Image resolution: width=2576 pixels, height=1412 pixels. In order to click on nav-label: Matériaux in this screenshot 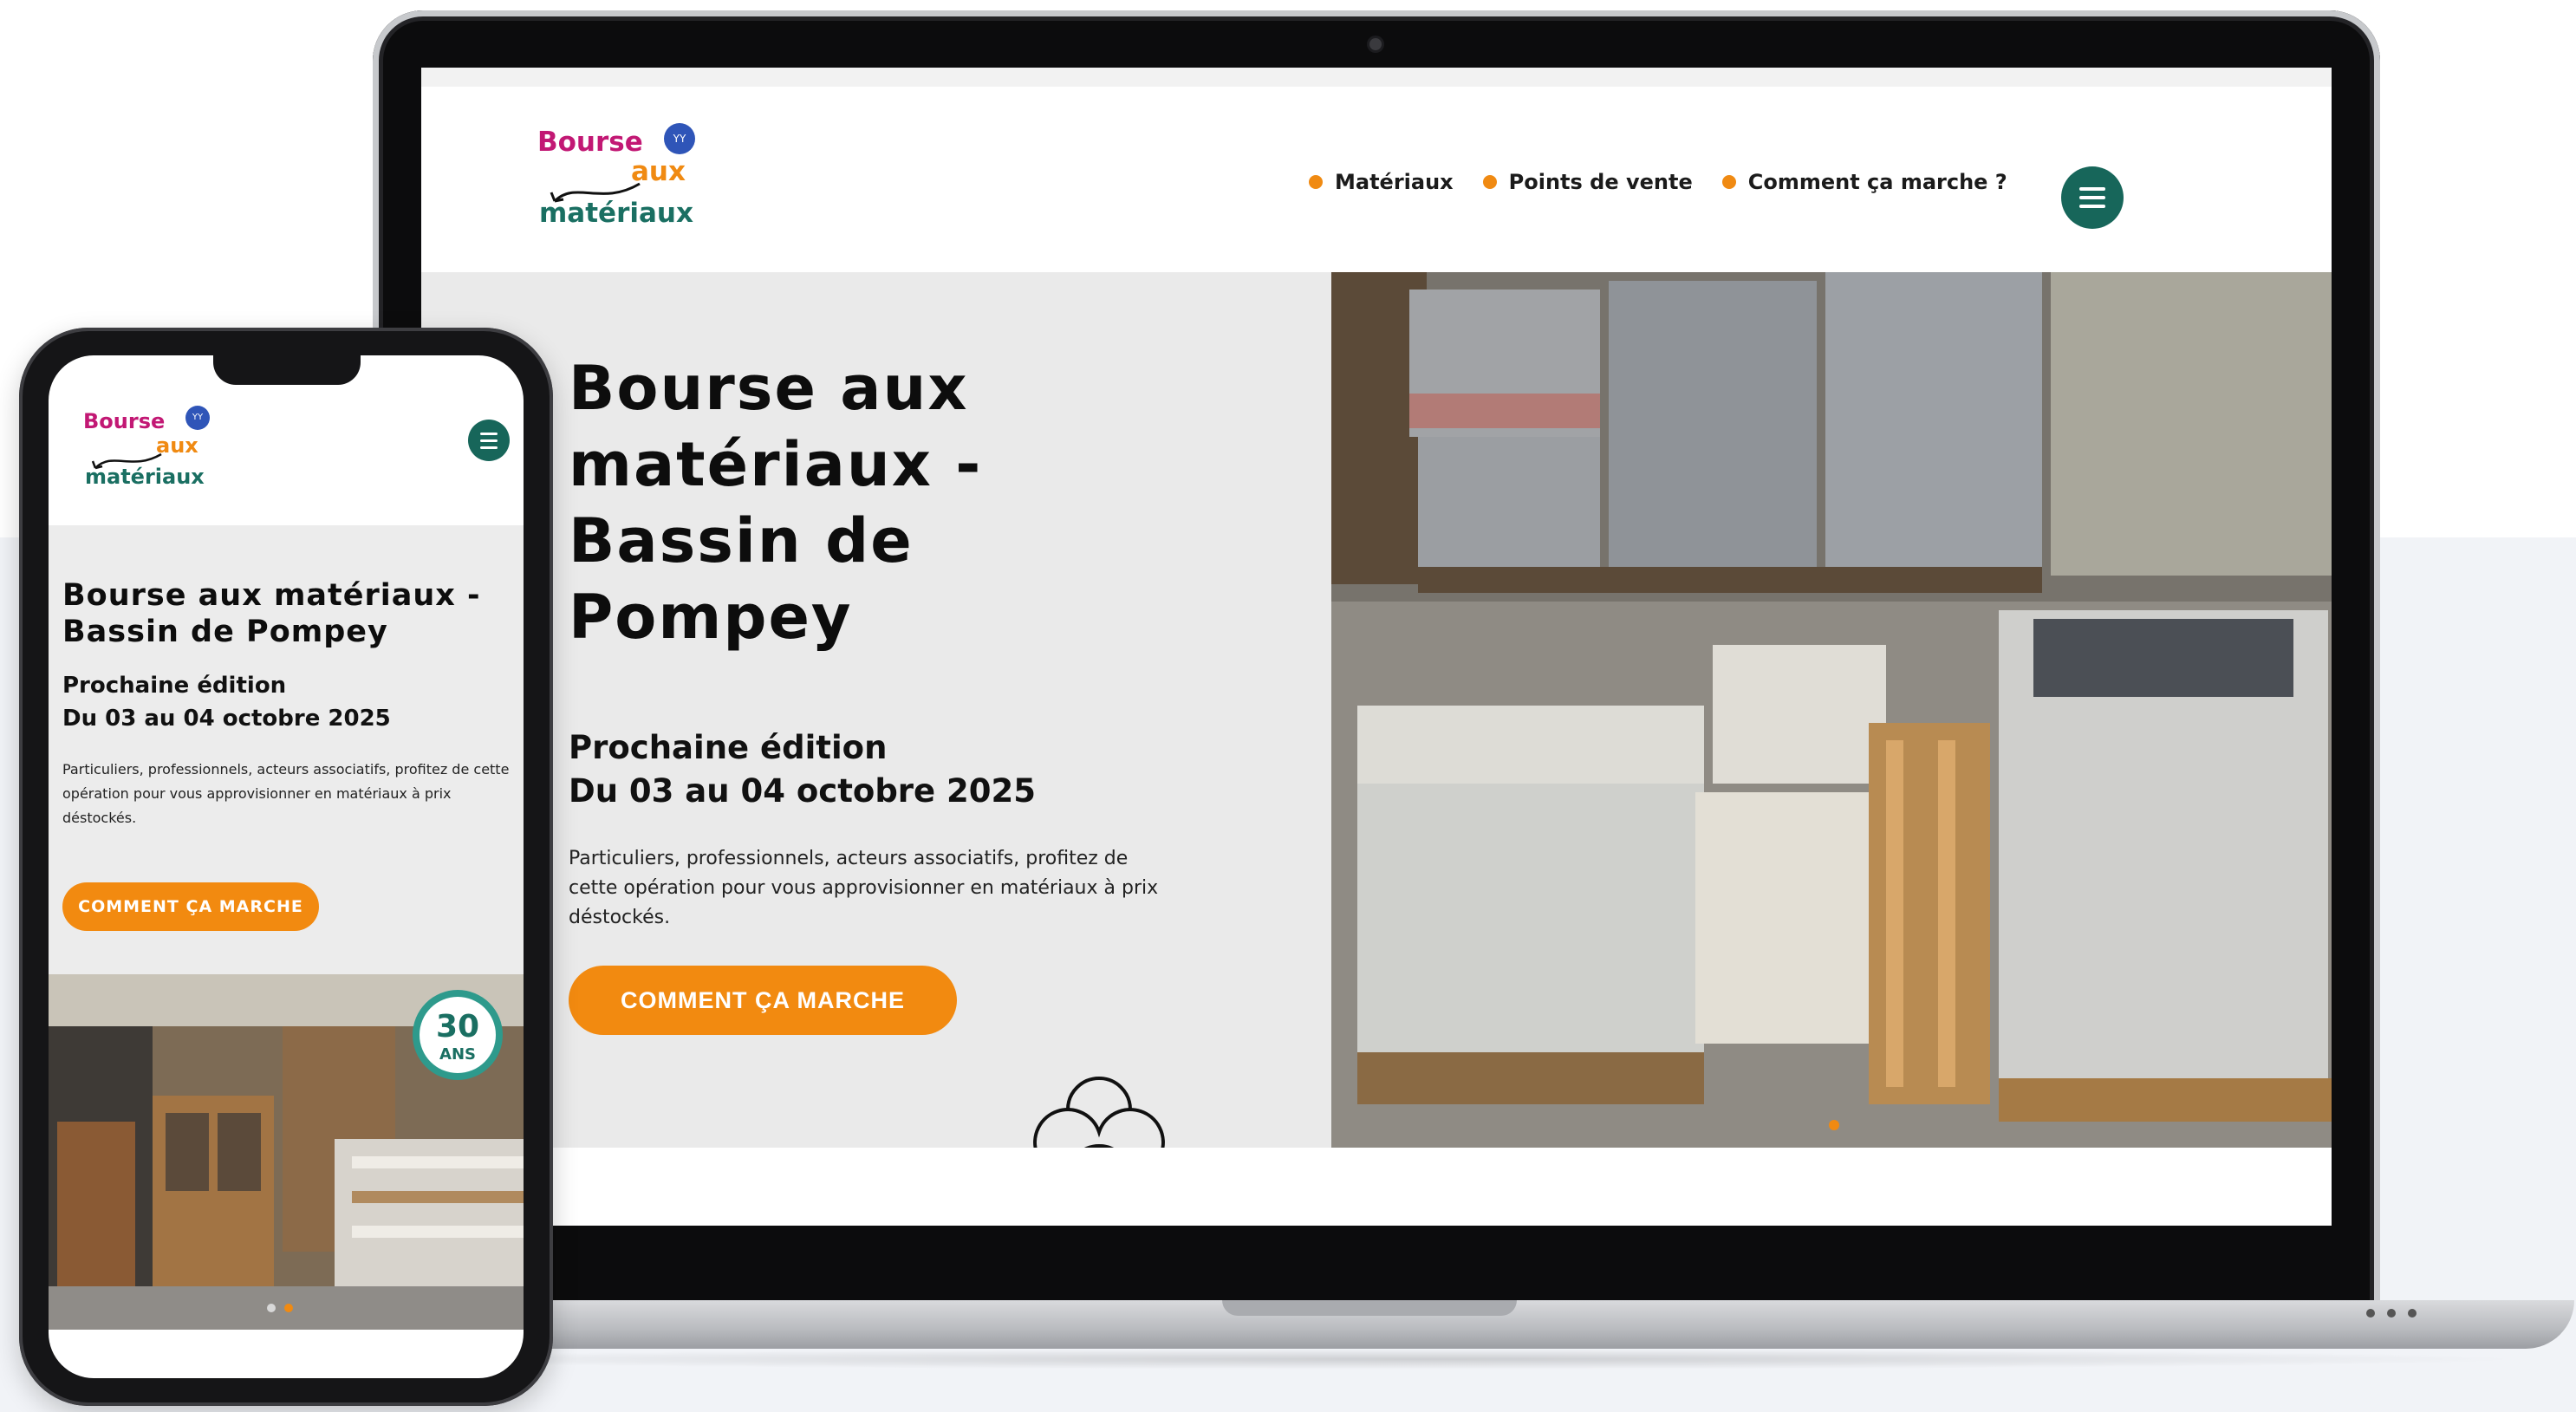, I will do `click(1394, 182)`.